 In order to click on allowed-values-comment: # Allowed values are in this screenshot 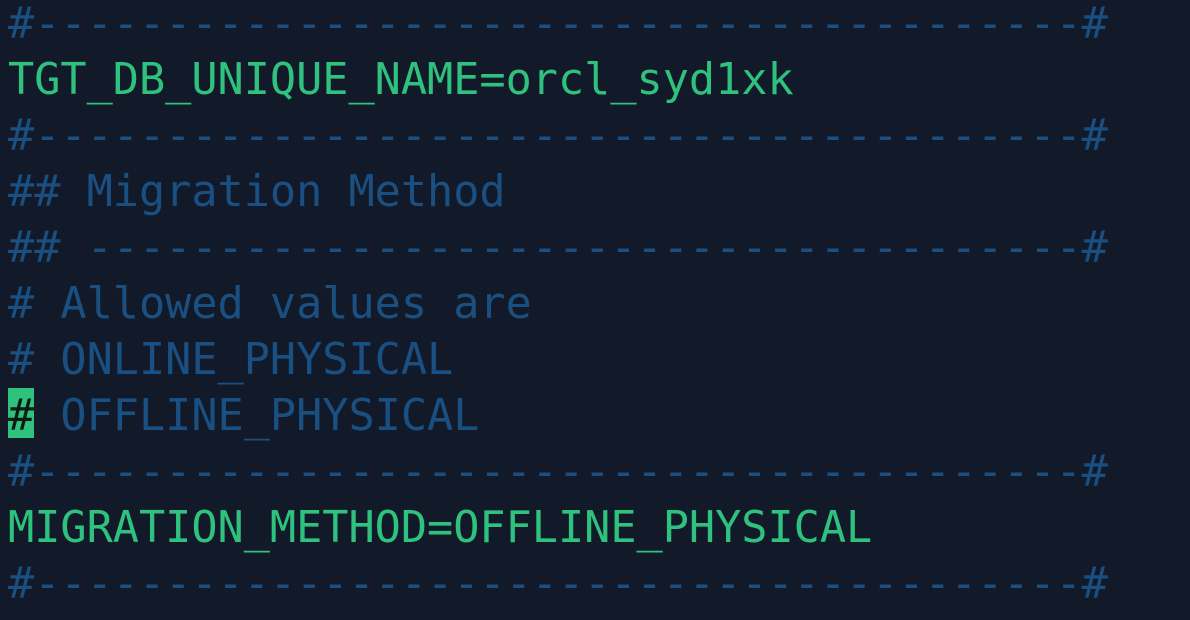, I will do `click(270, 304)`.